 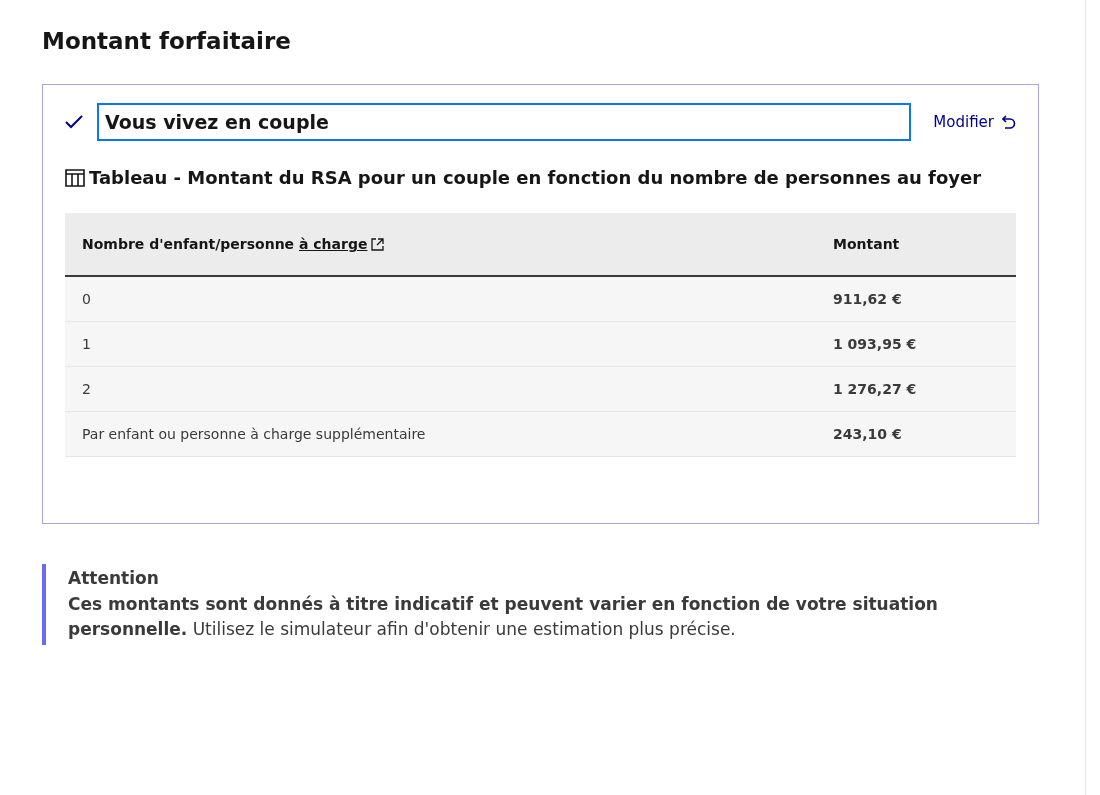 I want to click on amount-cell-text: 911,62 €, so click(x=867, y=299).